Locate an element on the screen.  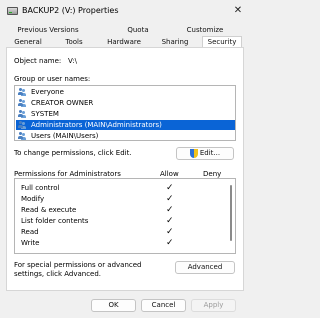
permission-row: Modify ✓ is located at coordinates (121, 199).